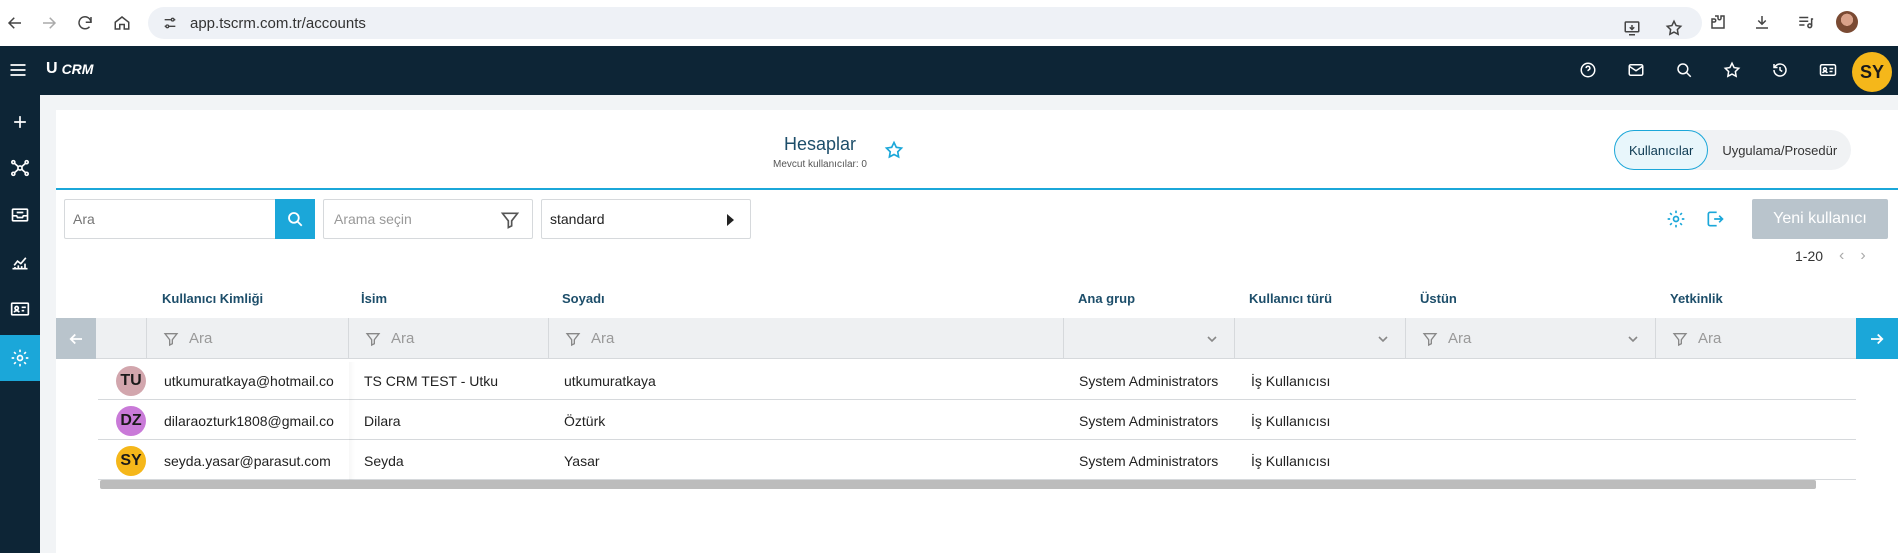 This screenshot has width=1898, height=553. I want to click on history-icon, so click(1780, 70).